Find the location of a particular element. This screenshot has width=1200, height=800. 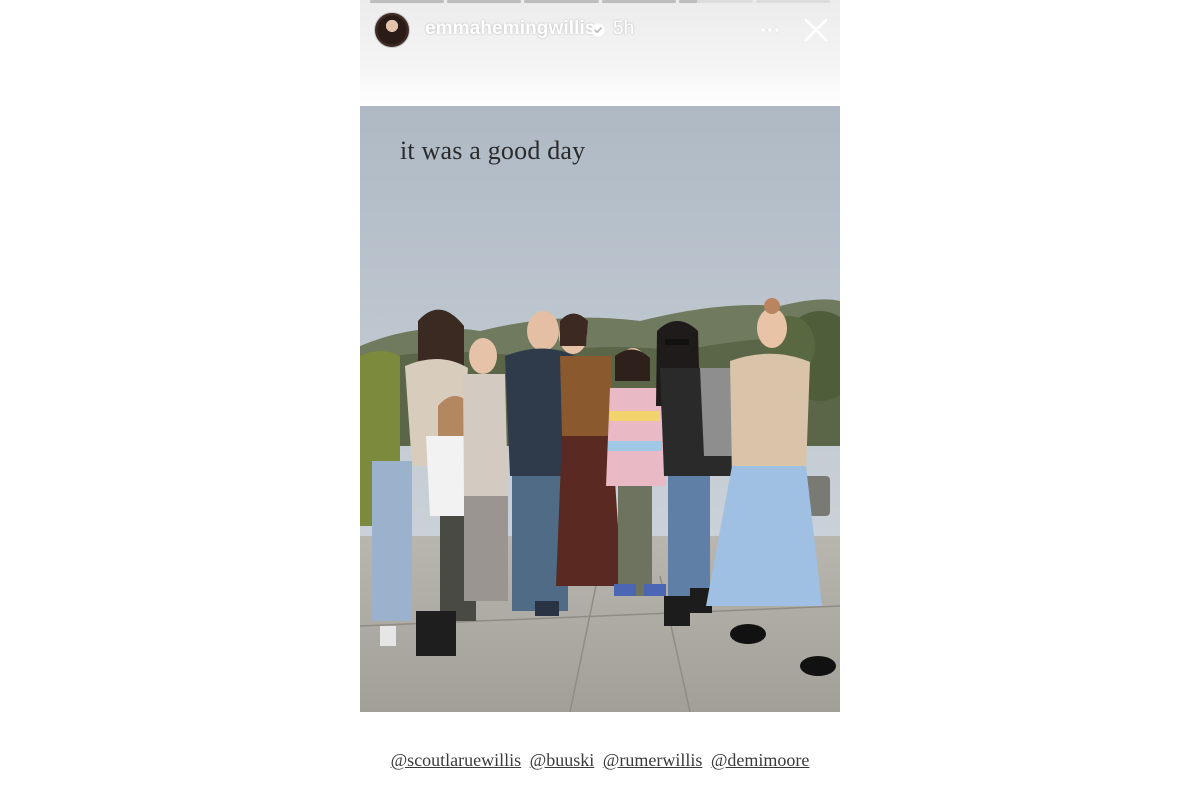

mention-link: @buuski is located at coordinates (562, 760).